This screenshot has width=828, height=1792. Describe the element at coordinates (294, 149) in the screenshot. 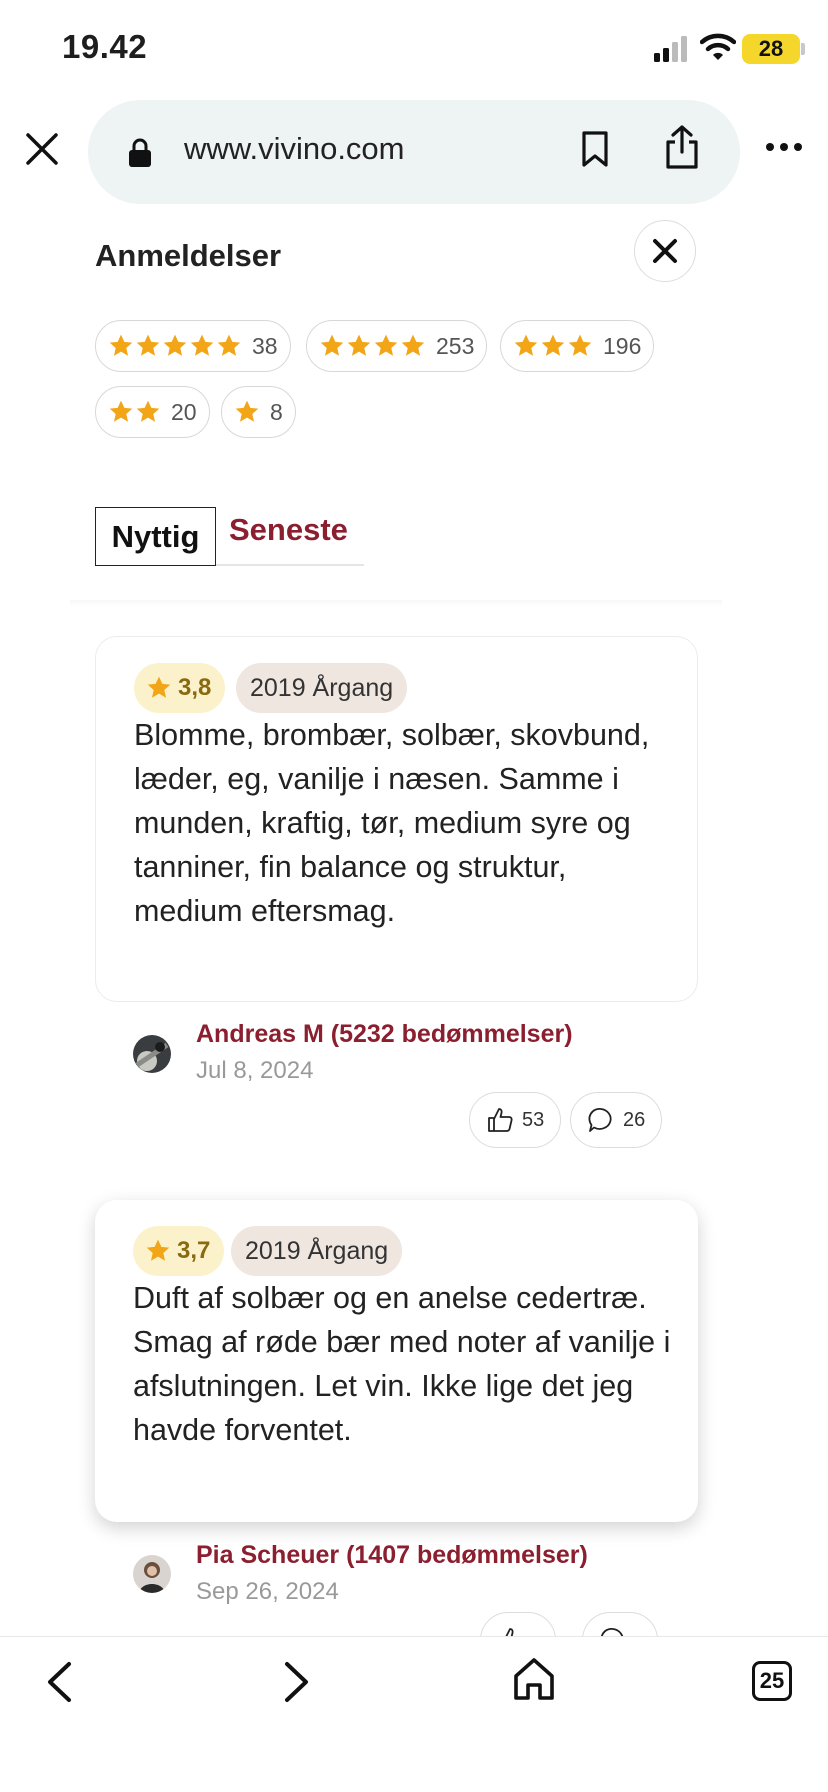

I see `url-text: www.vivino.com` at that location.